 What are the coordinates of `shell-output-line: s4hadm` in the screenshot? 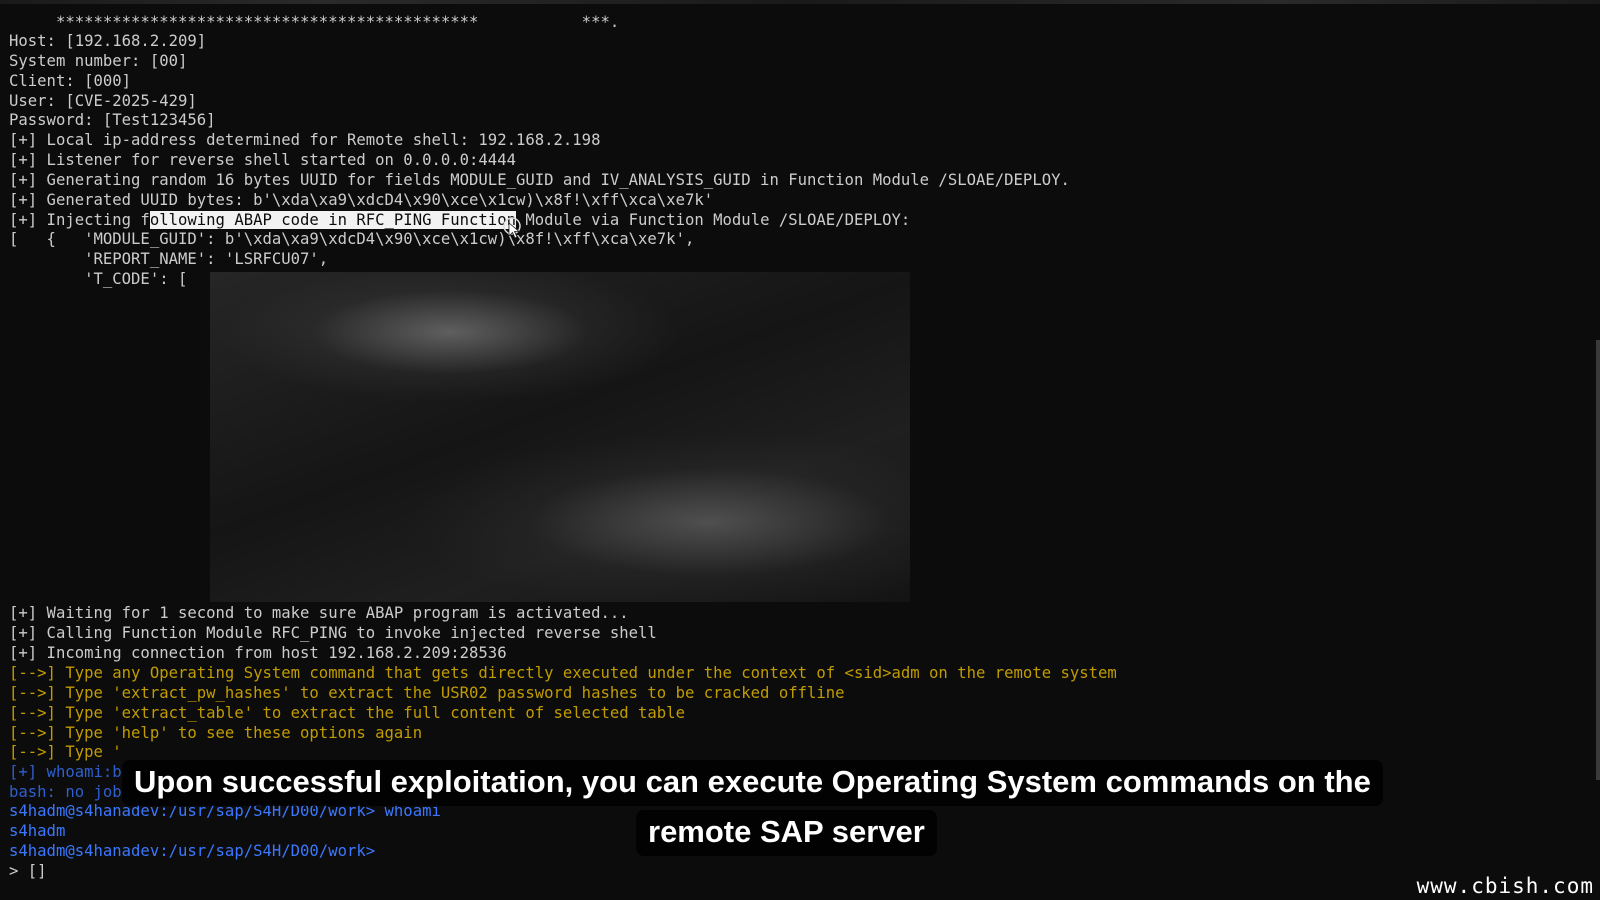 It's located at (37, 831).